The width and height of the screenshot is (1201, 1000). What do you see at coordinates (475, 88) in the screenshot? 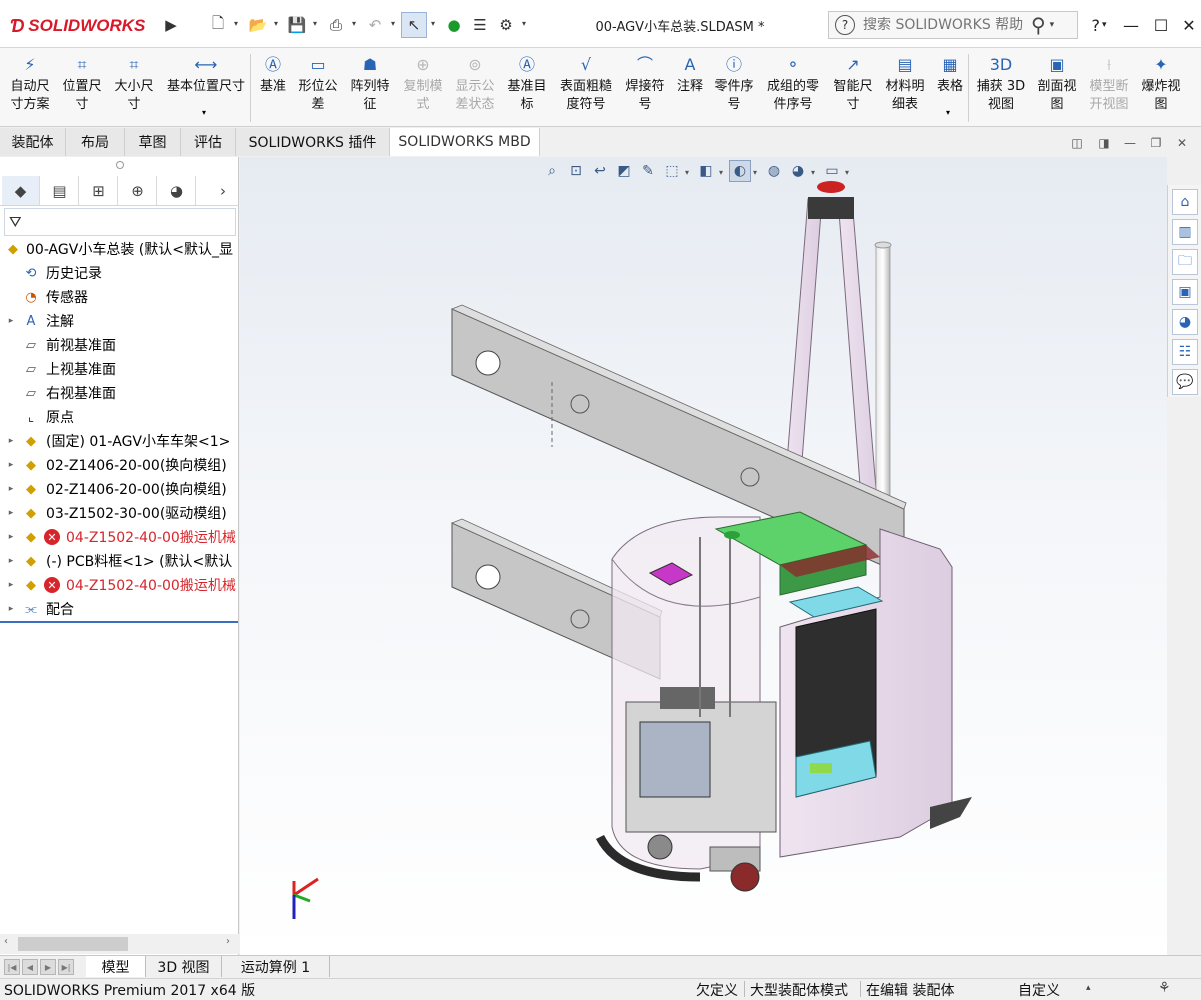
I see `ribbon-button-tolerance-status: ⊚ 显示公 差状态` at bounding box center [475, 88].